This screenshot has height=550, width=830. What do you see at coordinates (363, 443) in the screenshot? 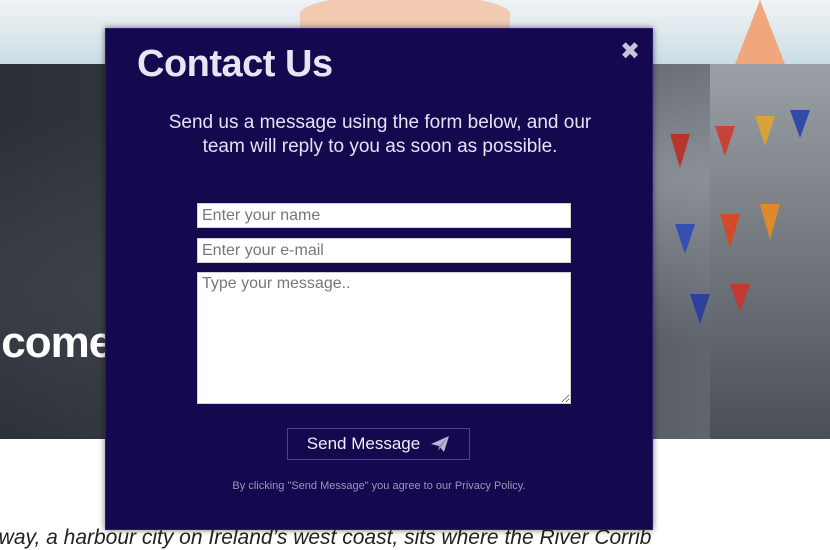
I see `send-message-label: Send Message` at bounding box center [363, 443].